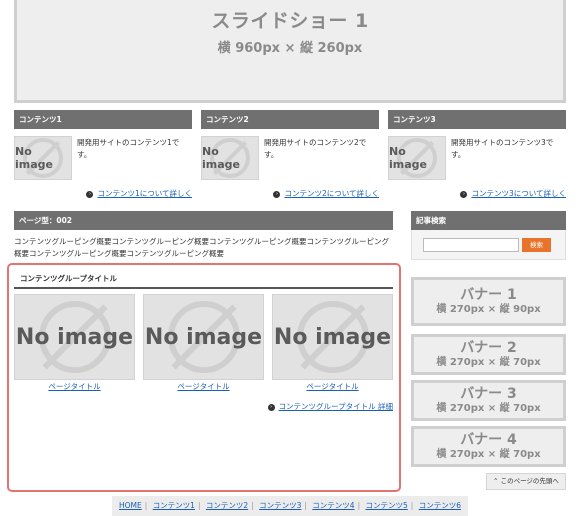 This screenshot has height=516, width=580. Describe the element at coordinates (502, 148) in the screenshot. I see `column-text: 開発用サイトのコンテンツ3です。` at that location.